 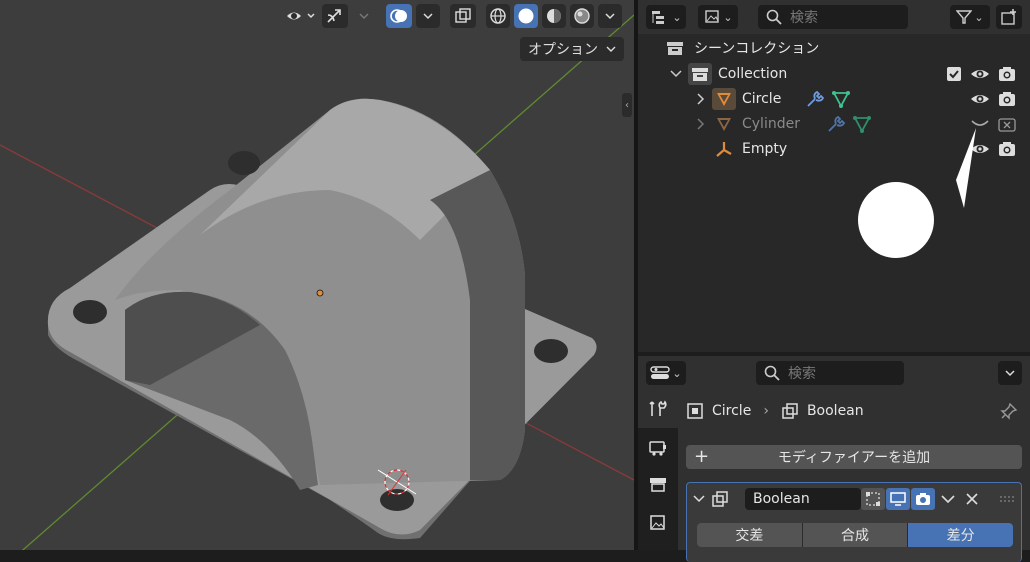 I want to click on gizmo-icon, so click(x=334, y=16).